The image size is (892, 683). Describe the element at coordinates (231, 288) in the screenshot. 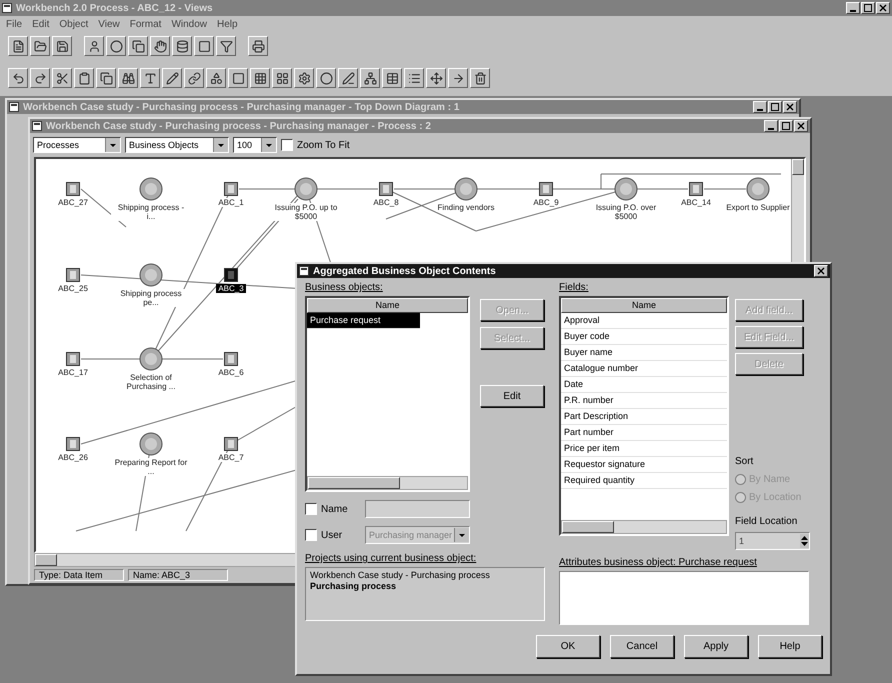

I see `node-label: ABC_3` at that location.